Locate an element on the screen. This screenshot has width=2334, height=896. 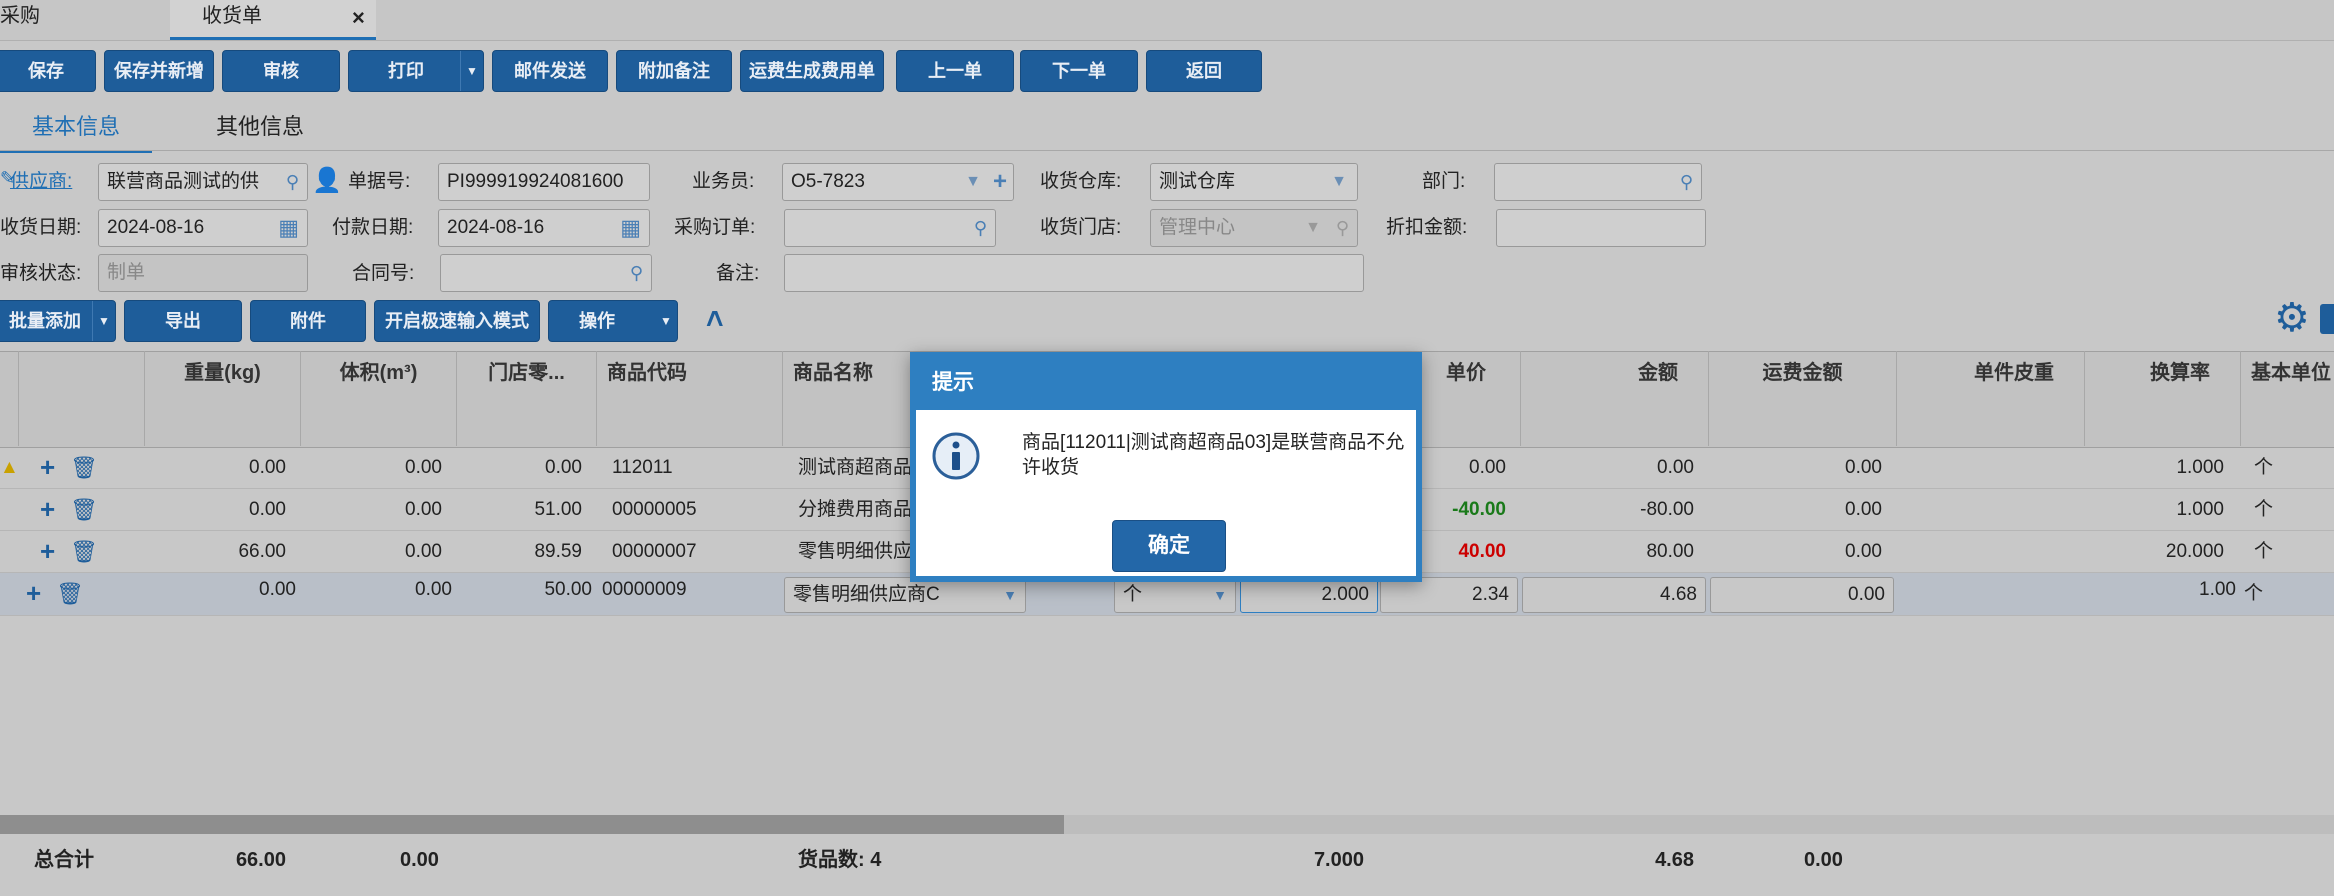
column-price: 单价 is located at coordinates (1471, 398).